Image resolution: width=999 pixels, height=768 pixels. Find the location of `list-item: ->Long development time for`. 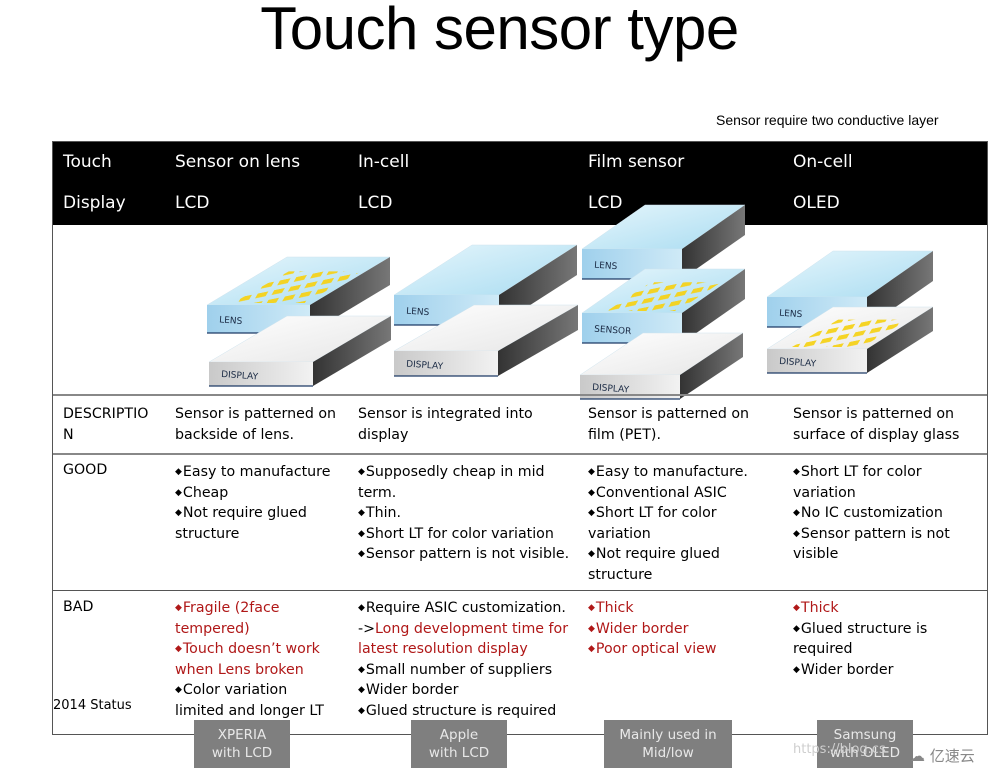

list-item: ->Long development time for is located at coordinates (463, 629).